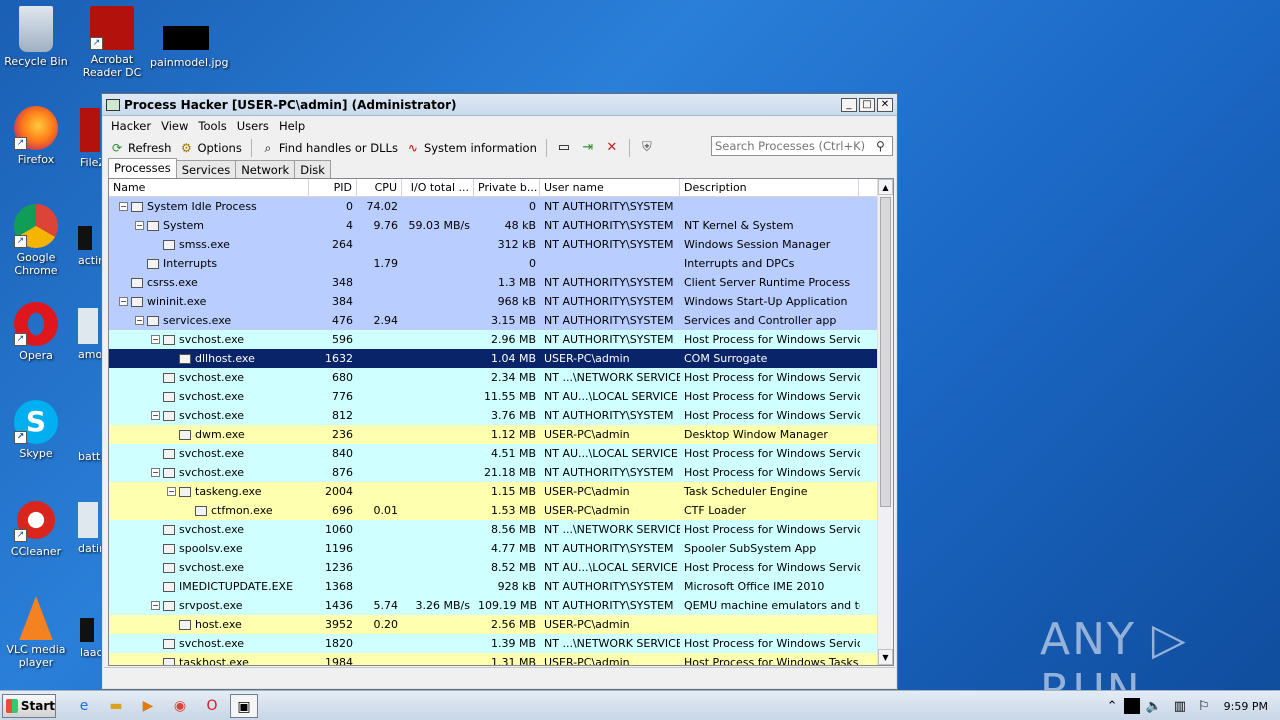 Image resolution: width=1280 pixels, height=720 pixels. I want to click on find-handles-button: ⌕ Find handles or DLLs, so click(329, 148).